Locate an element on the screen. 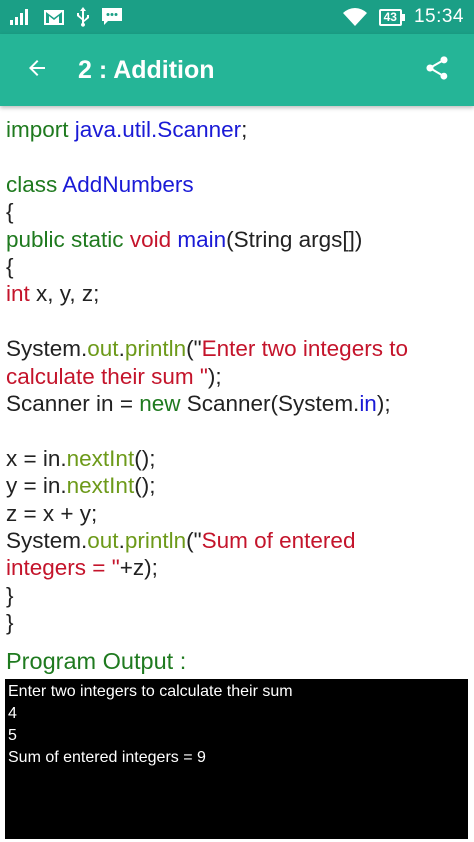 The width and height of the screenshot is (474, 842). code-token: public static is located at coordinates (68, 239).